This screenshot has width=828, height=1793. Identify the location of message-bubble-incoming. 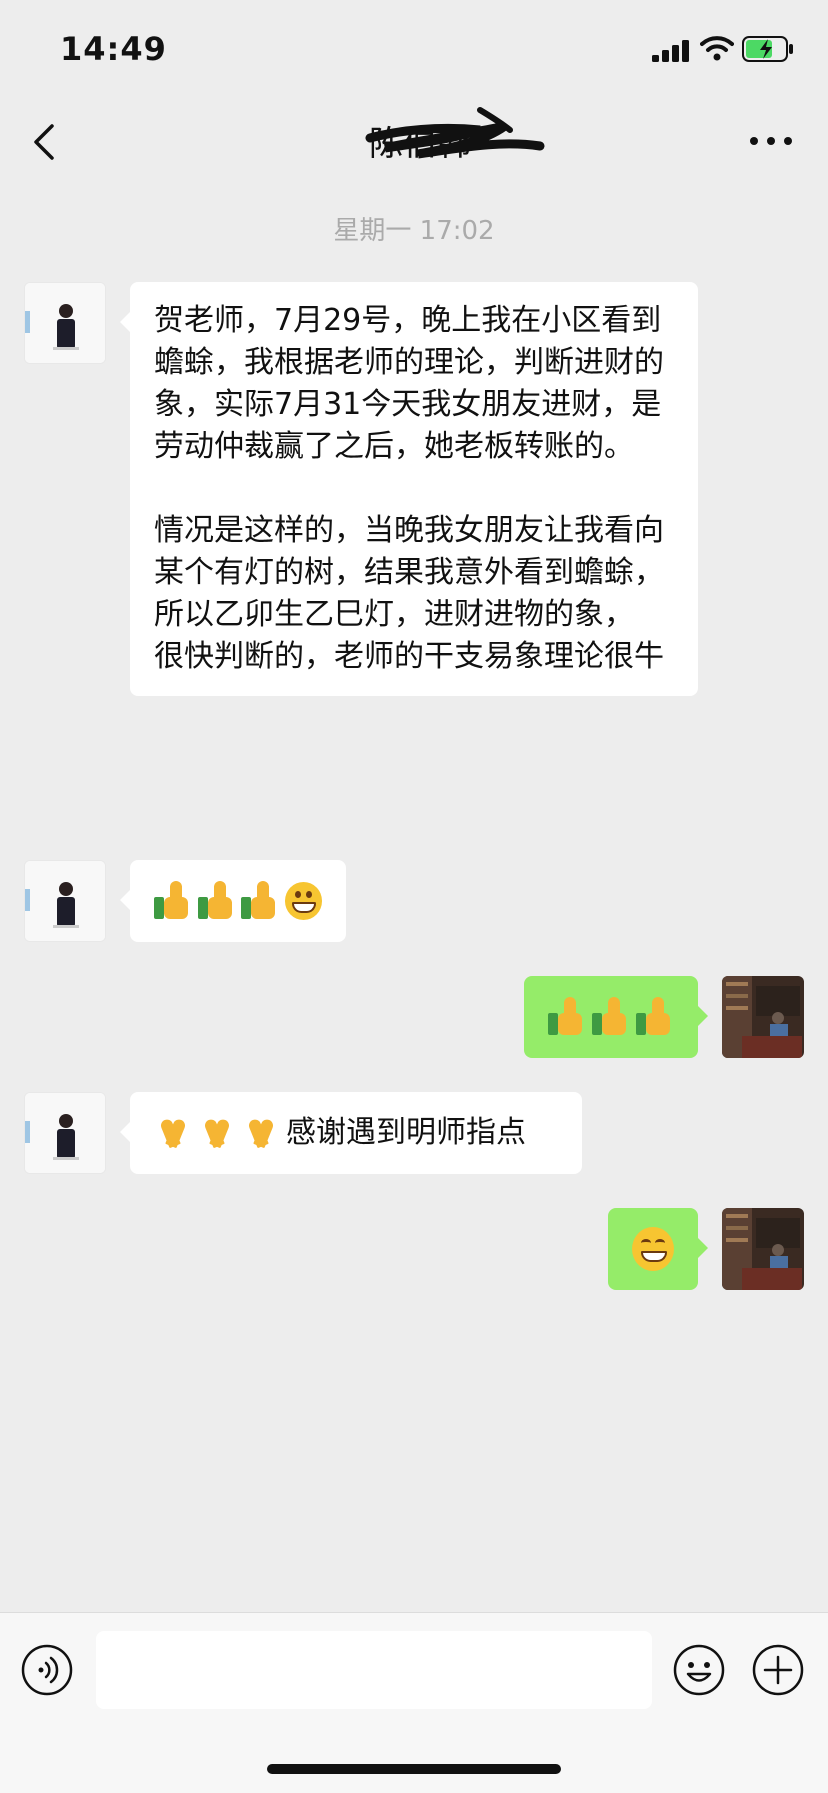
(233, 901).